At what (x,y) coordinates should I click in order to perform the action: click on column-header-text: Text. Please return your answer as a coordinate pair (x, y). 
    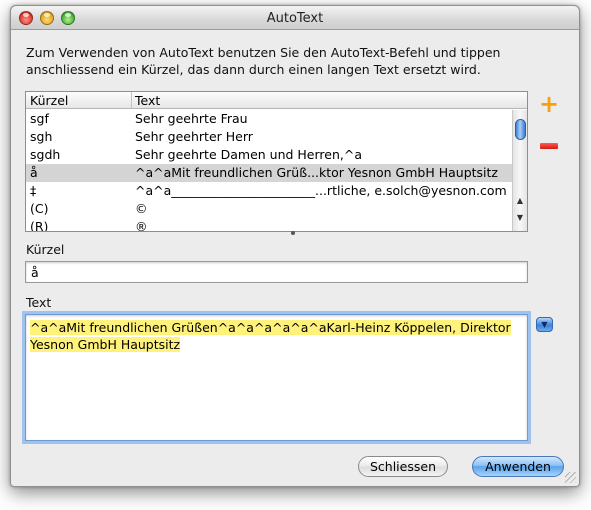
    Looking at the image, I should click on (147, 100).